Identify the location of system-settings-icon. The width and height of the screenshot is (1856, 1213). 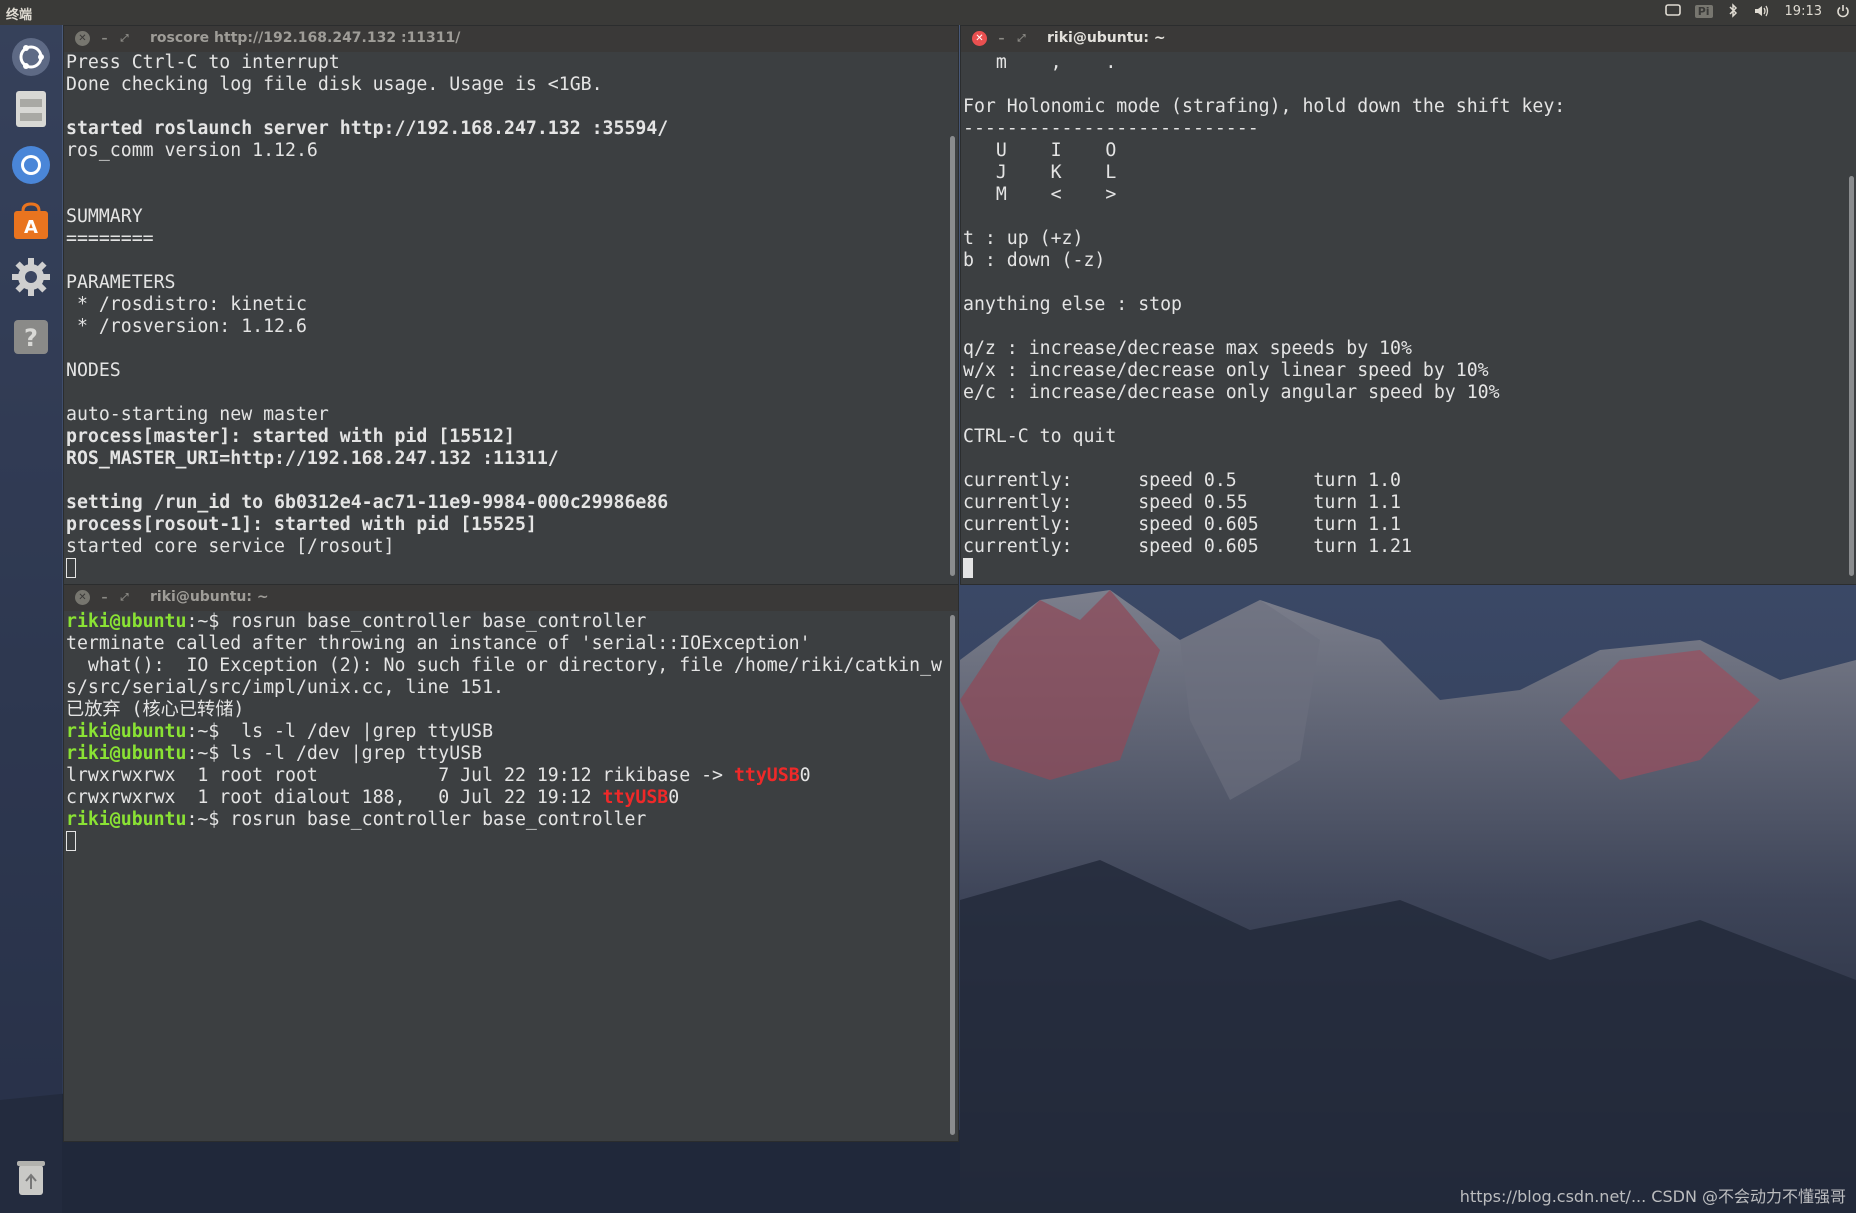
(31, 277).